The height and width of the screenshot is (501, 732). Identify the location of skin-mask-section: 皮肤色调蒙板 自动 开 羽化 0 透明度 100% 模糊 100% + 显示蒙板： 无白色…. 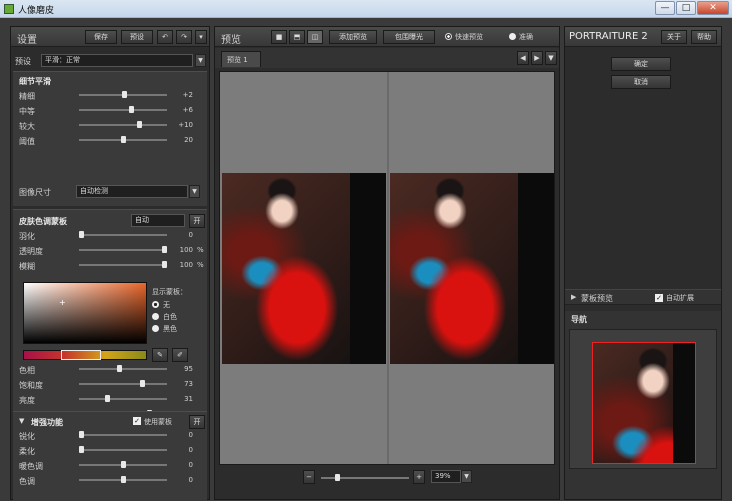
(110, 320).